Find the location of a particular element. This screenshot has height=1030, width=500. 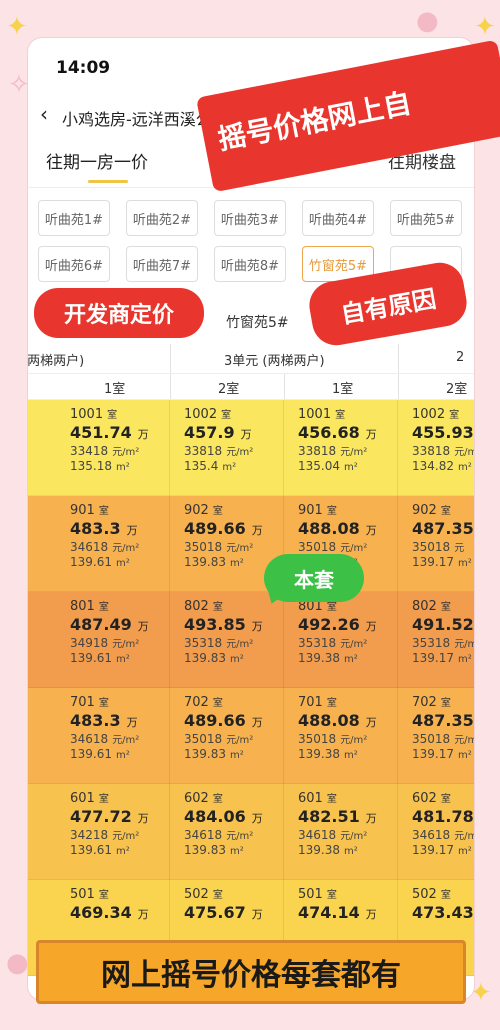

room-cell: 801 室 492.26 万 35318 元/m² 139.38 m² is located at coordinates (341, 640).